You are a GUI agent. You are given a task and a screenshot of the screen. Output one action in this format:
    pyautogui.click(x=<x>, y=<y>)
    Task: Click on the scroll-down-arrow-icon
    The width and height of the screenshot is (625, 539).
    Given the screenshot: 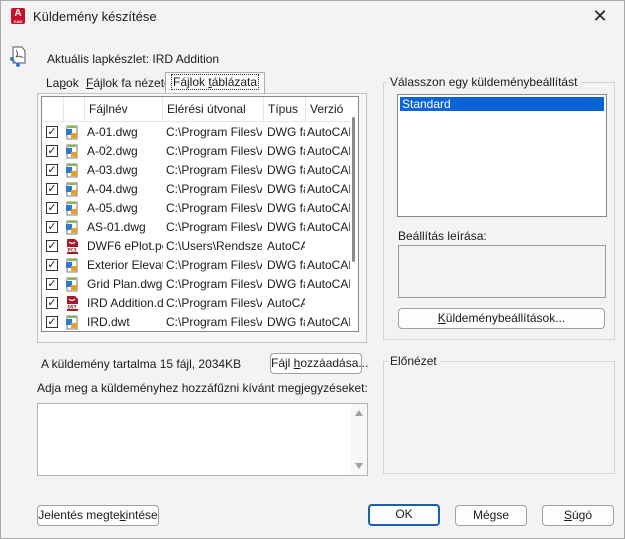 What is the action you would take?
    pyautogui.click(x=359, y=466)
    